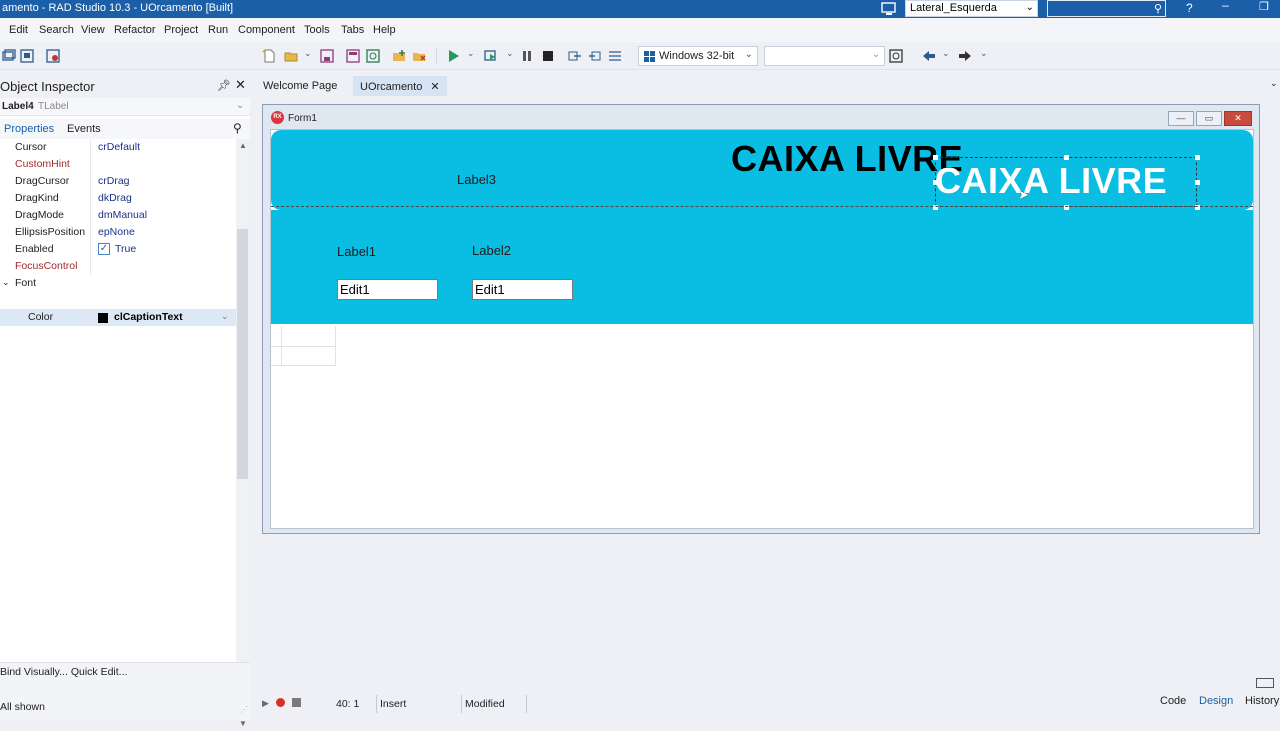 This screenshot has width=1280, height=731. What do you see at coordinates (1262, 701) in the screenshot?
I see `tab-history: History` at bounding box center [1262, 701].